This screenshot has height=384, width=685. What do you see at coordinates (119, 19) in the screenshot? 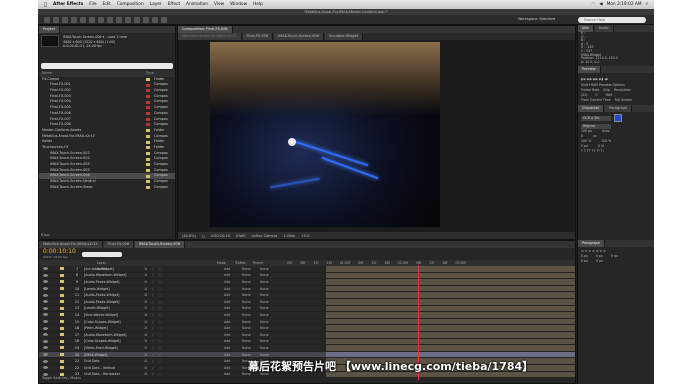
I see `type-tool-icon` at bounding box center [119, 19].